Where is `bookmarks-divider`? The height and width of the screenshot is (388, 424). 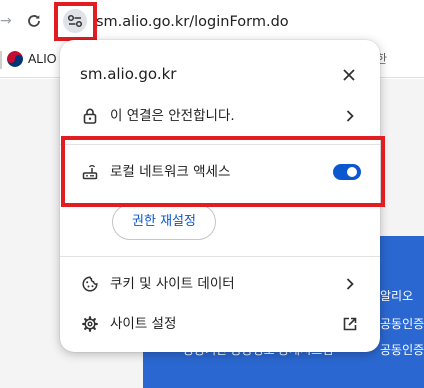 bookmarks-divider is located at coordinates (1, 60).